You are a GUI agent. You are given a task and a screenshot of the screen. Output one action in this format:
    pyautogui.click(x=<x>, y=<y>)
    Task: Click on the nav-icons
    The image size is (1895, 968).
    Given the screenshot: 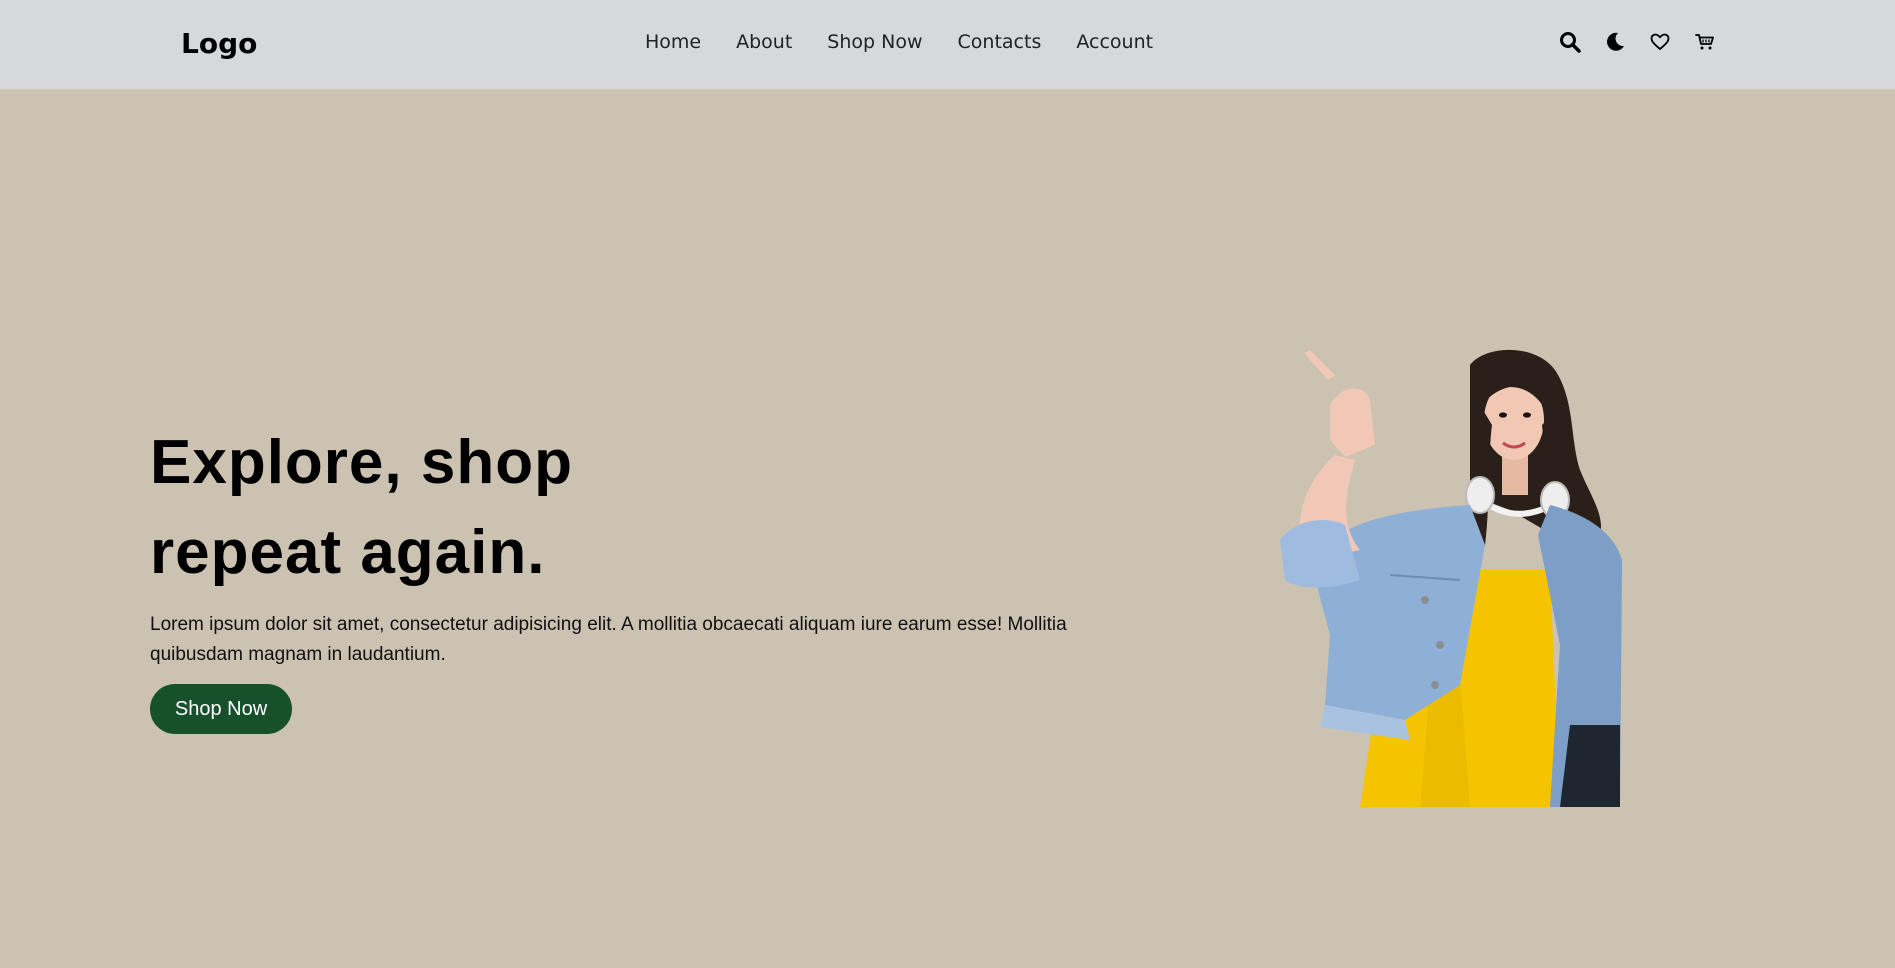 What is the action you would take?
    pyautogui.click(x=1637, y=41)
    